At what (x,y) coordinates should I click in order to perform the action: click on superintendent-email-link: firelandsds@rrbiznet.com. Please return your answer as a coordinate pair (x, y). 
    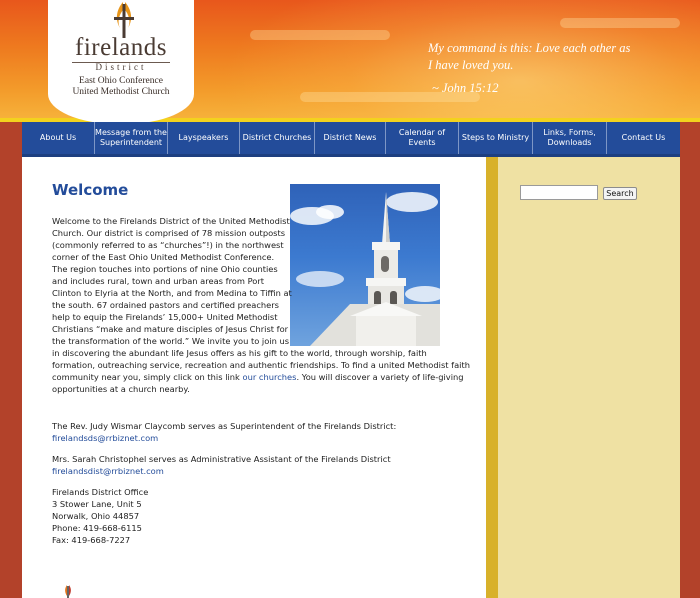
    Looking at the image, I should click on (105, 438).